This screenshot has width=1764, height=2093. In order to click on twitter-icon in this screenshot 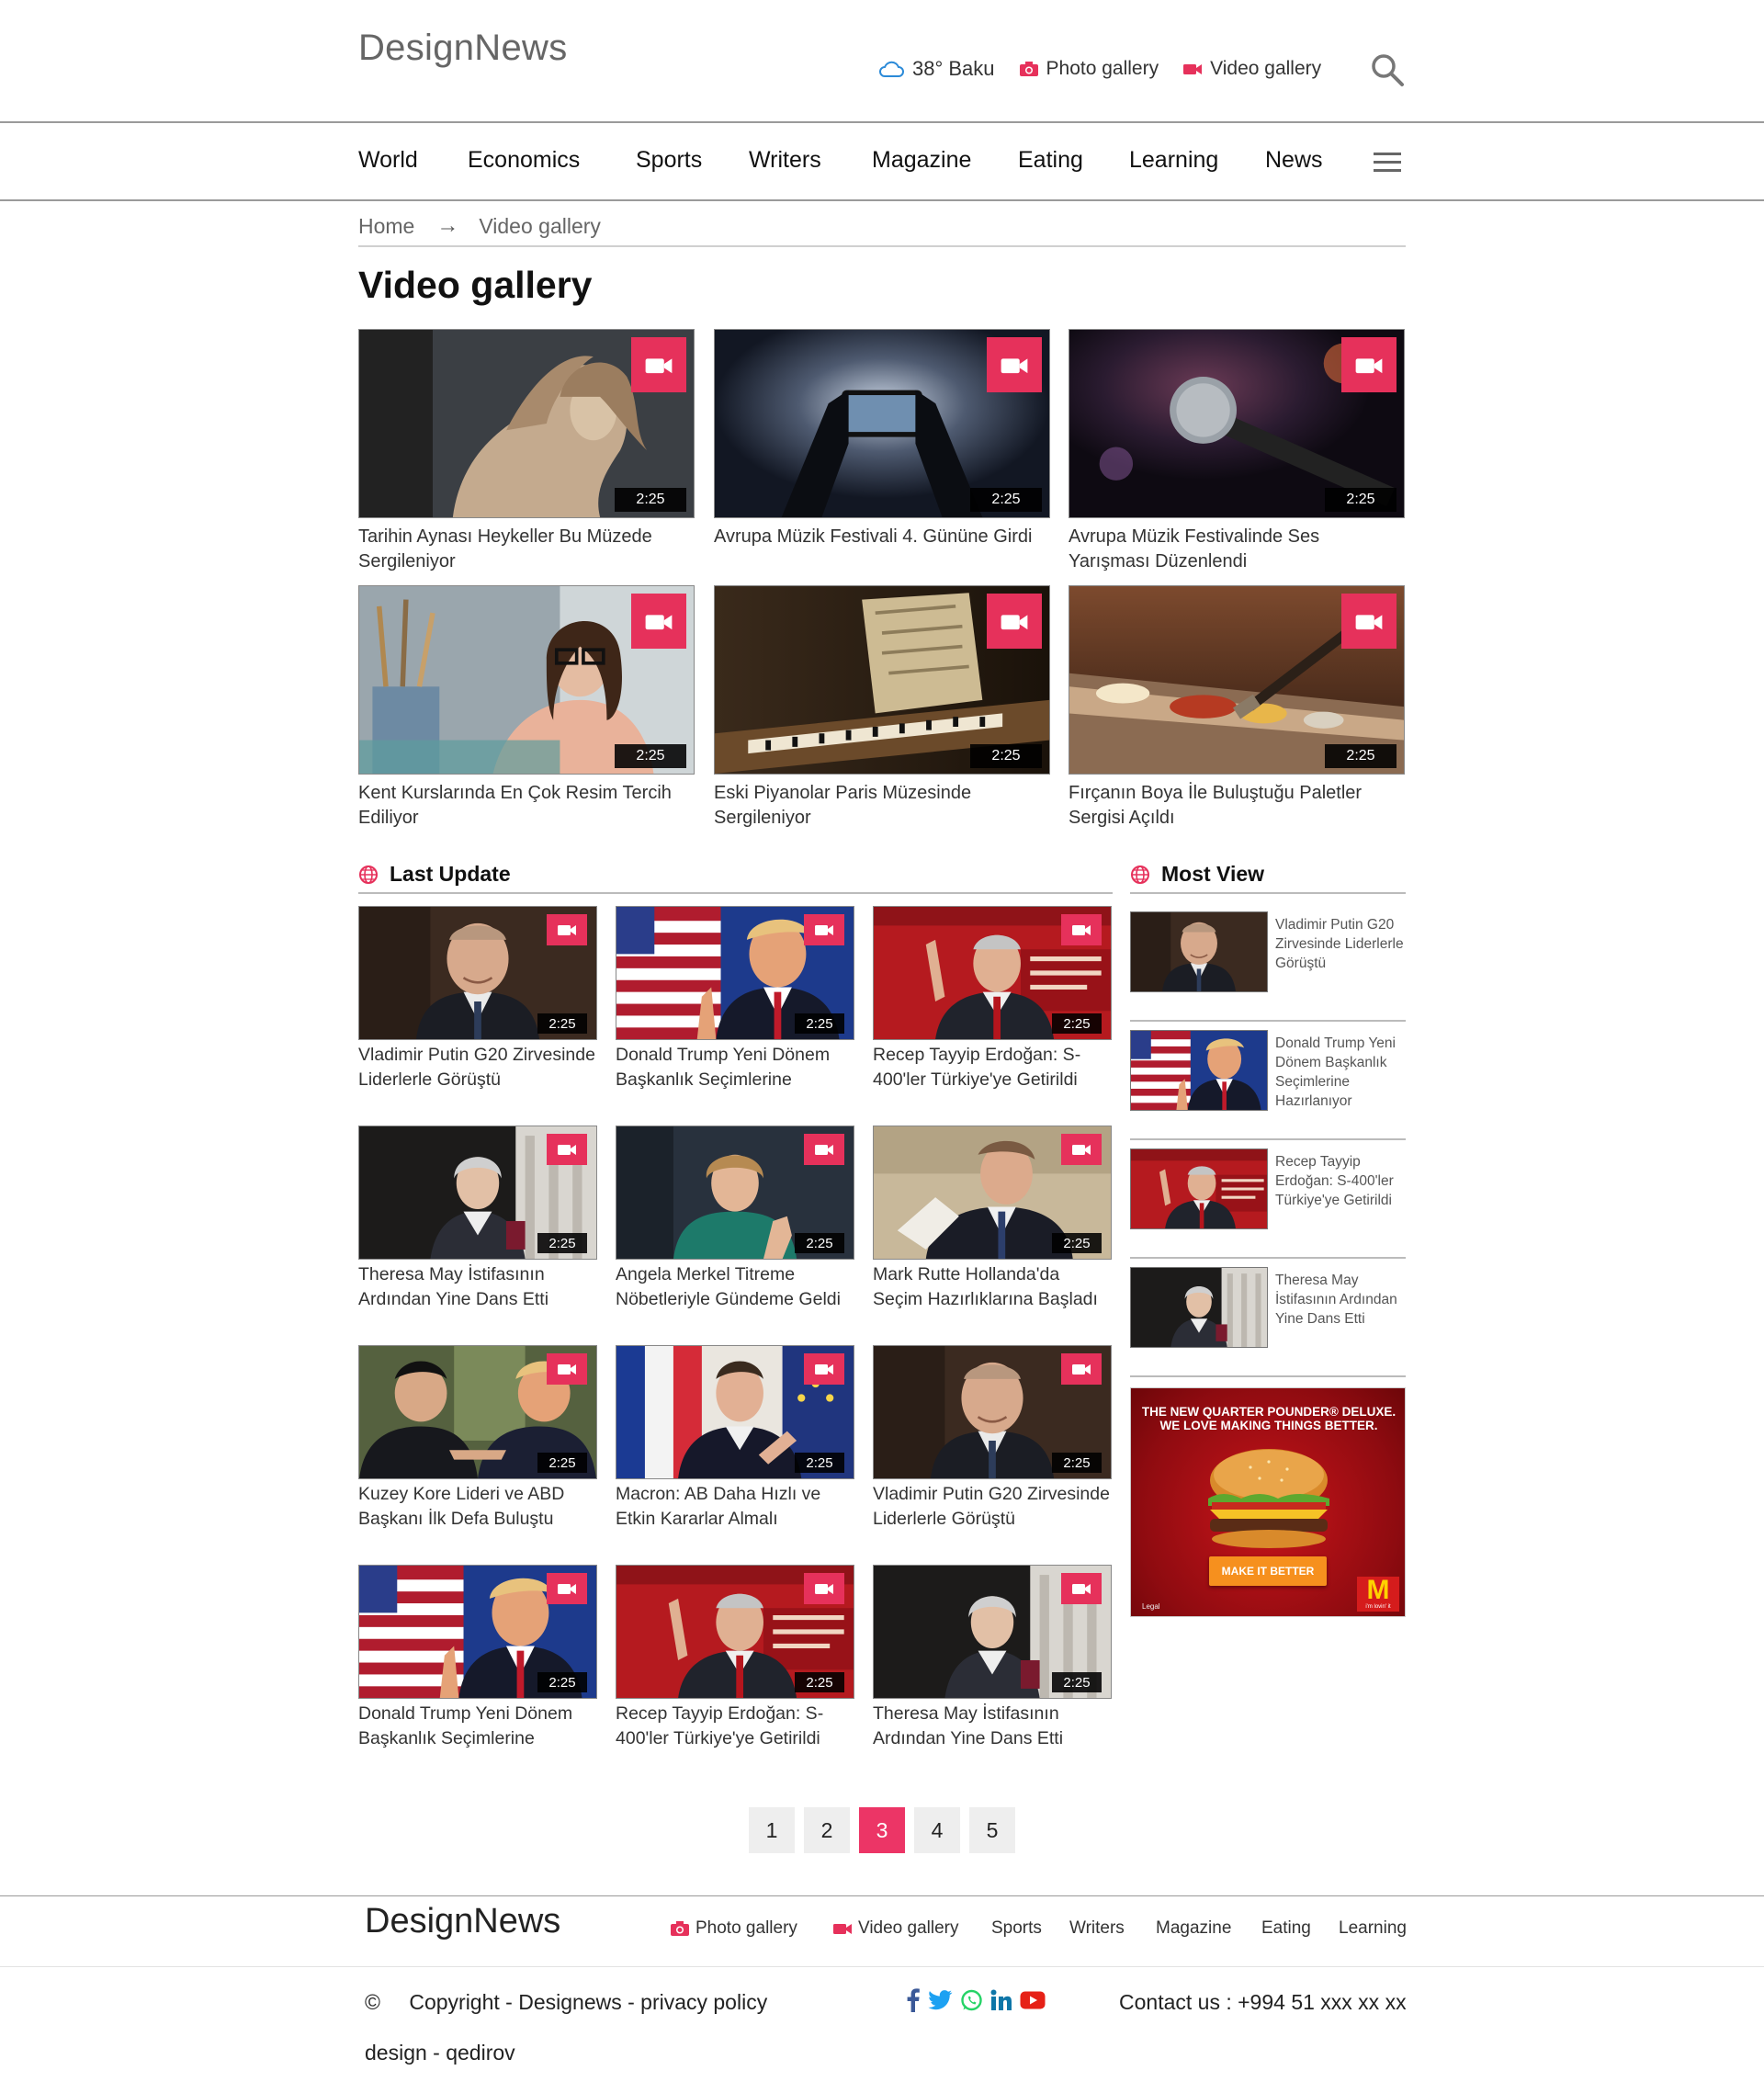, I will do `click(940, 2000)`.